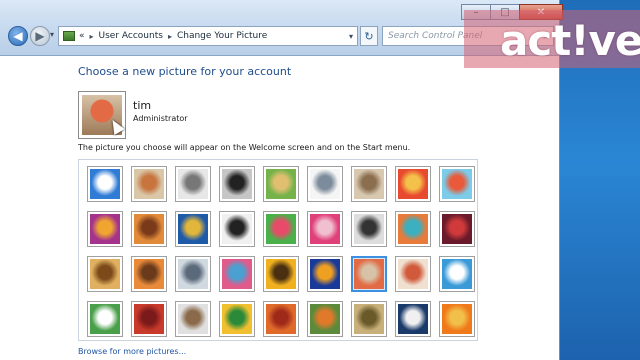 The height and width of the screenshot is (360, 640). I want to click on lantern-picture-icon, so click(413, 319).